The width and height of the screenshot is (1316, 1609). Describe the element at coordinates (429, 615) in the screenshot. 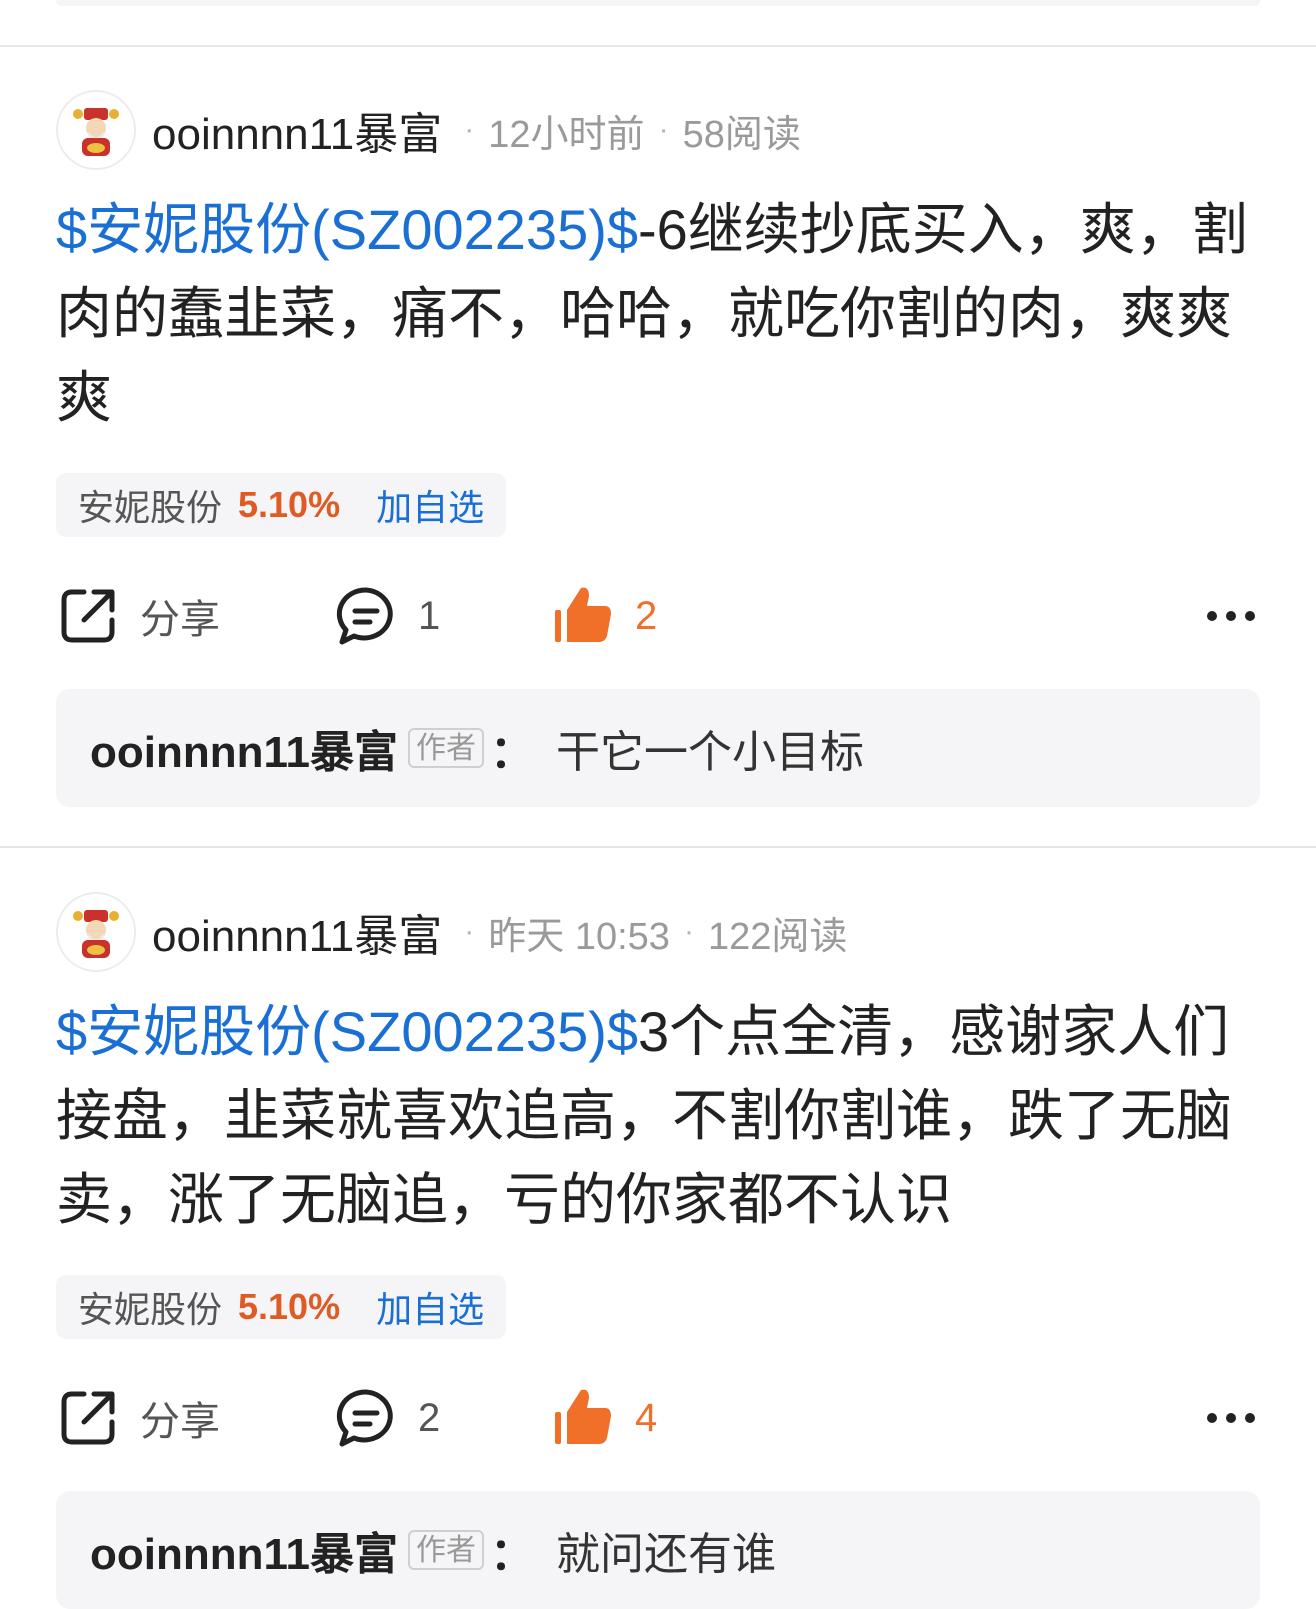

I see `comment-count: 1` at that location.